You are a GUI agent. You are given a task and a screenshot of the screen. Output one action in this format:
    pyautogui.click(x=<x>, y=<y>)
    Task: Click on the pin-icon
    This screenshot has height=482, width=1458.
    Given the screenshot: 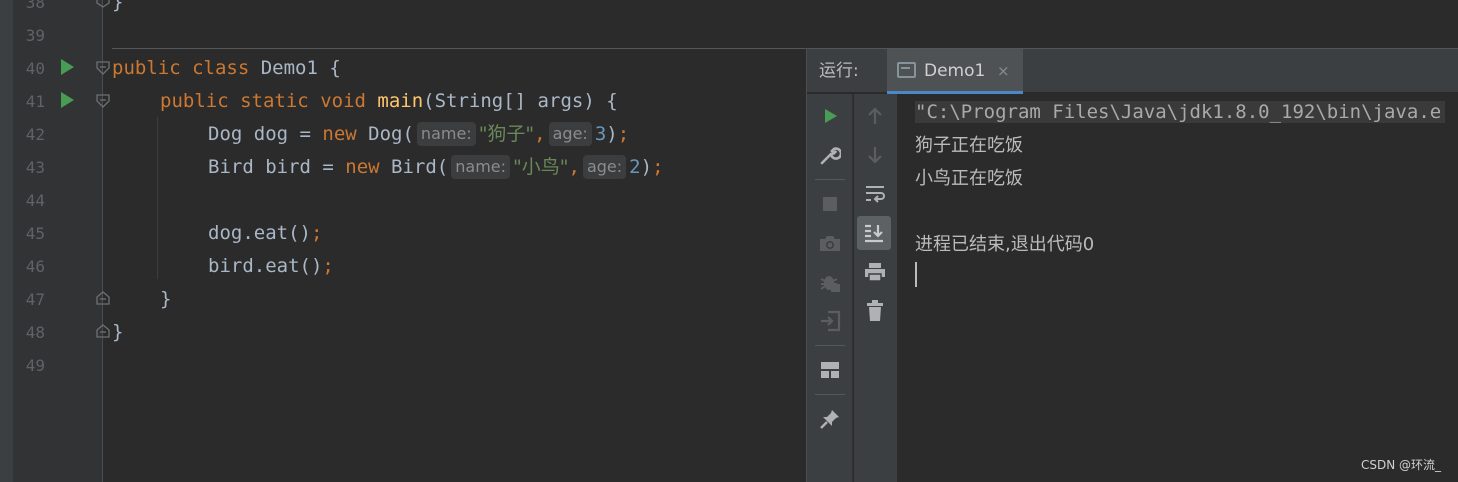 What is the action you would take?
    pyautogui.click(x=830, y=419)
    